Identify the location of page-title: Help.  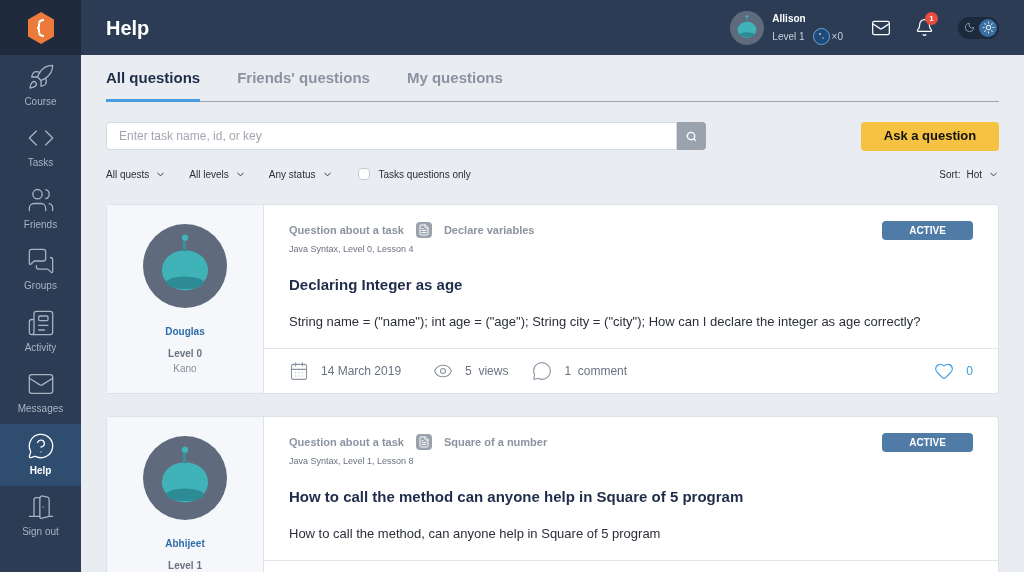
(128, 28).